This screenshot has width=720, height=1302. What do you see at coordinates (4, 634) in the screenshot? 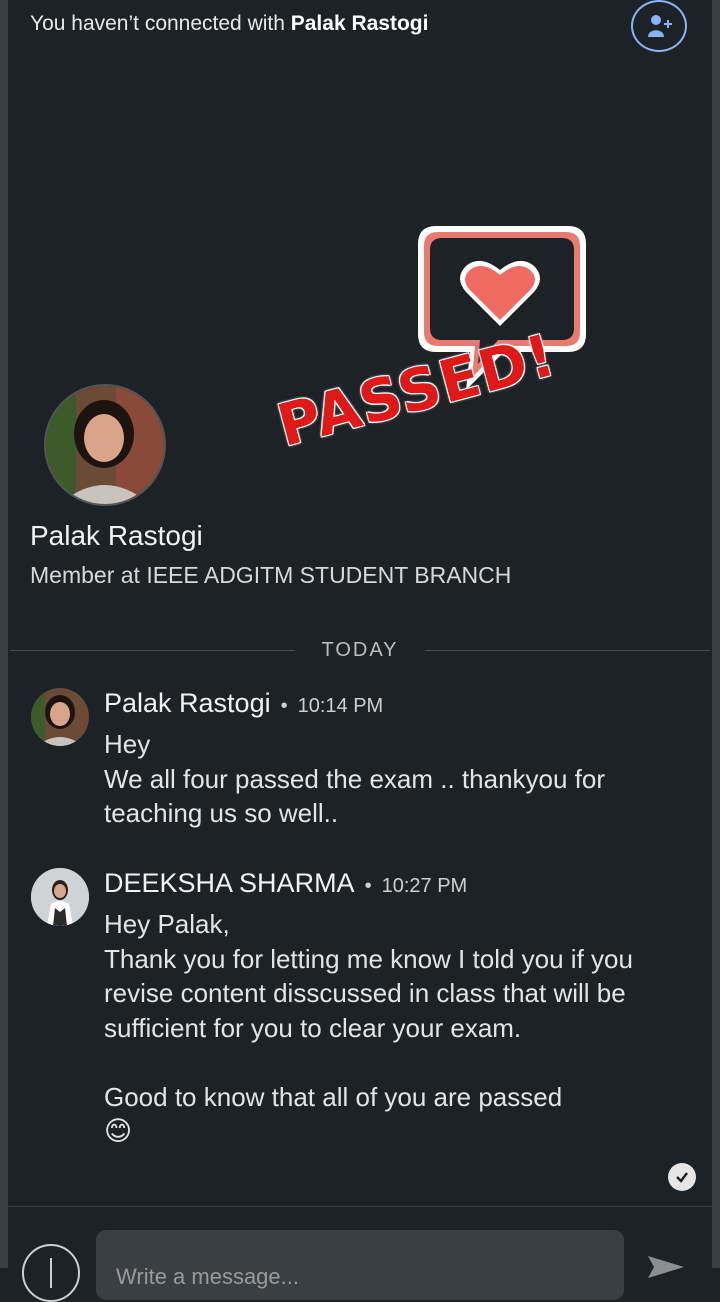
I see `frame-edge-left` at bounding box center [4, 634].